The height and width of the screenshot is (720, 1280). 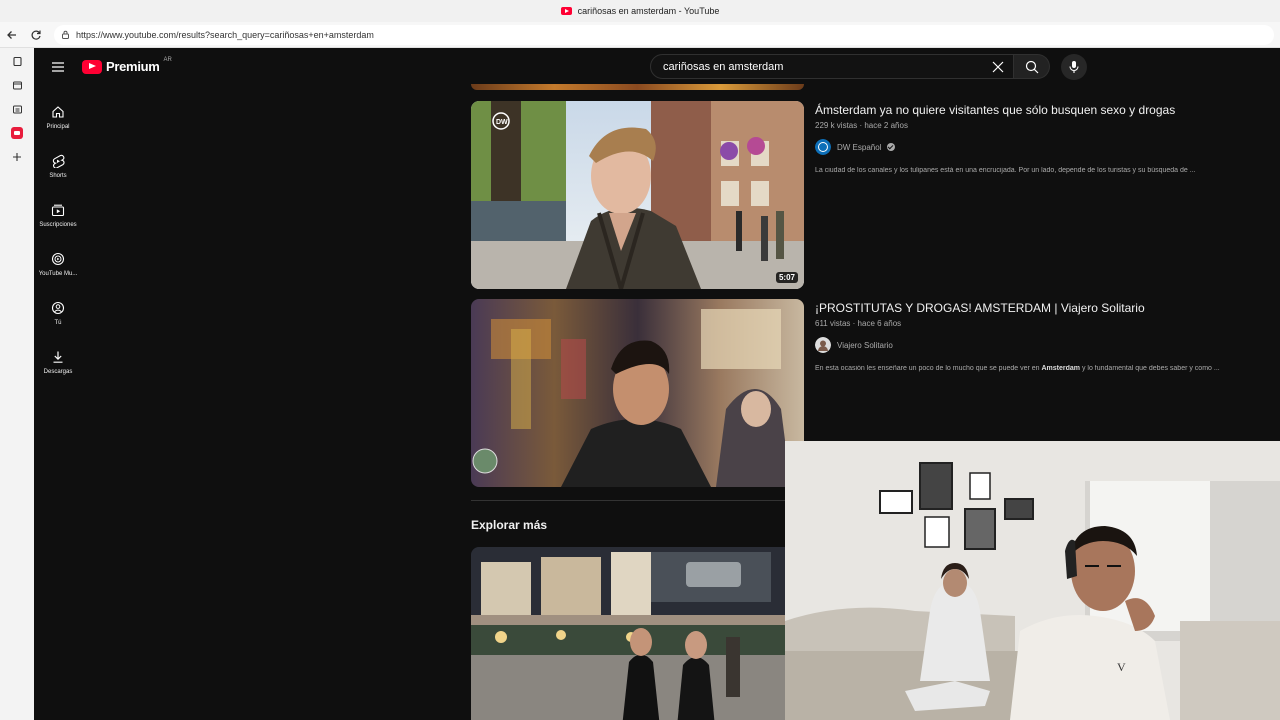 What do you see at coordinates (886, 125) in the screenshot?
I see `publish-age: hace 2 años` at bounding box center [886, 125].